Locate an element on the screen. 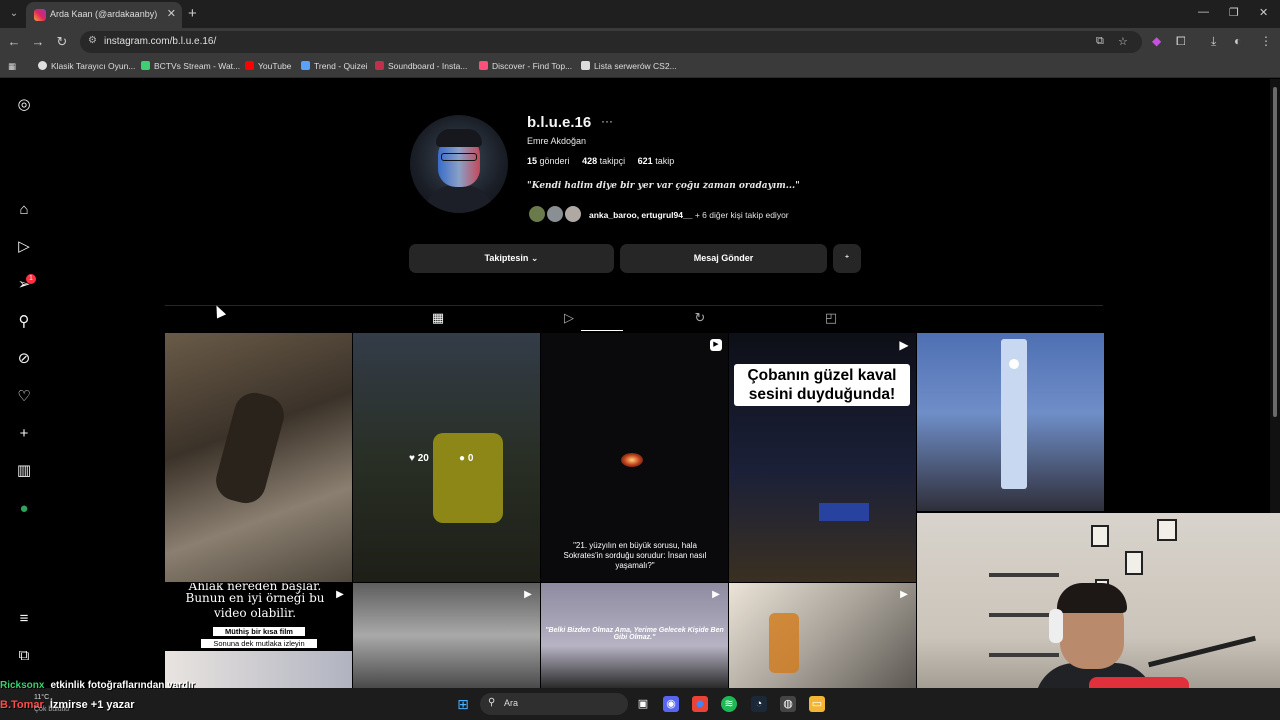 The width and height of the screenshot is (1280, 720). followers-label: takipçi is located at coordinates (612, 161).